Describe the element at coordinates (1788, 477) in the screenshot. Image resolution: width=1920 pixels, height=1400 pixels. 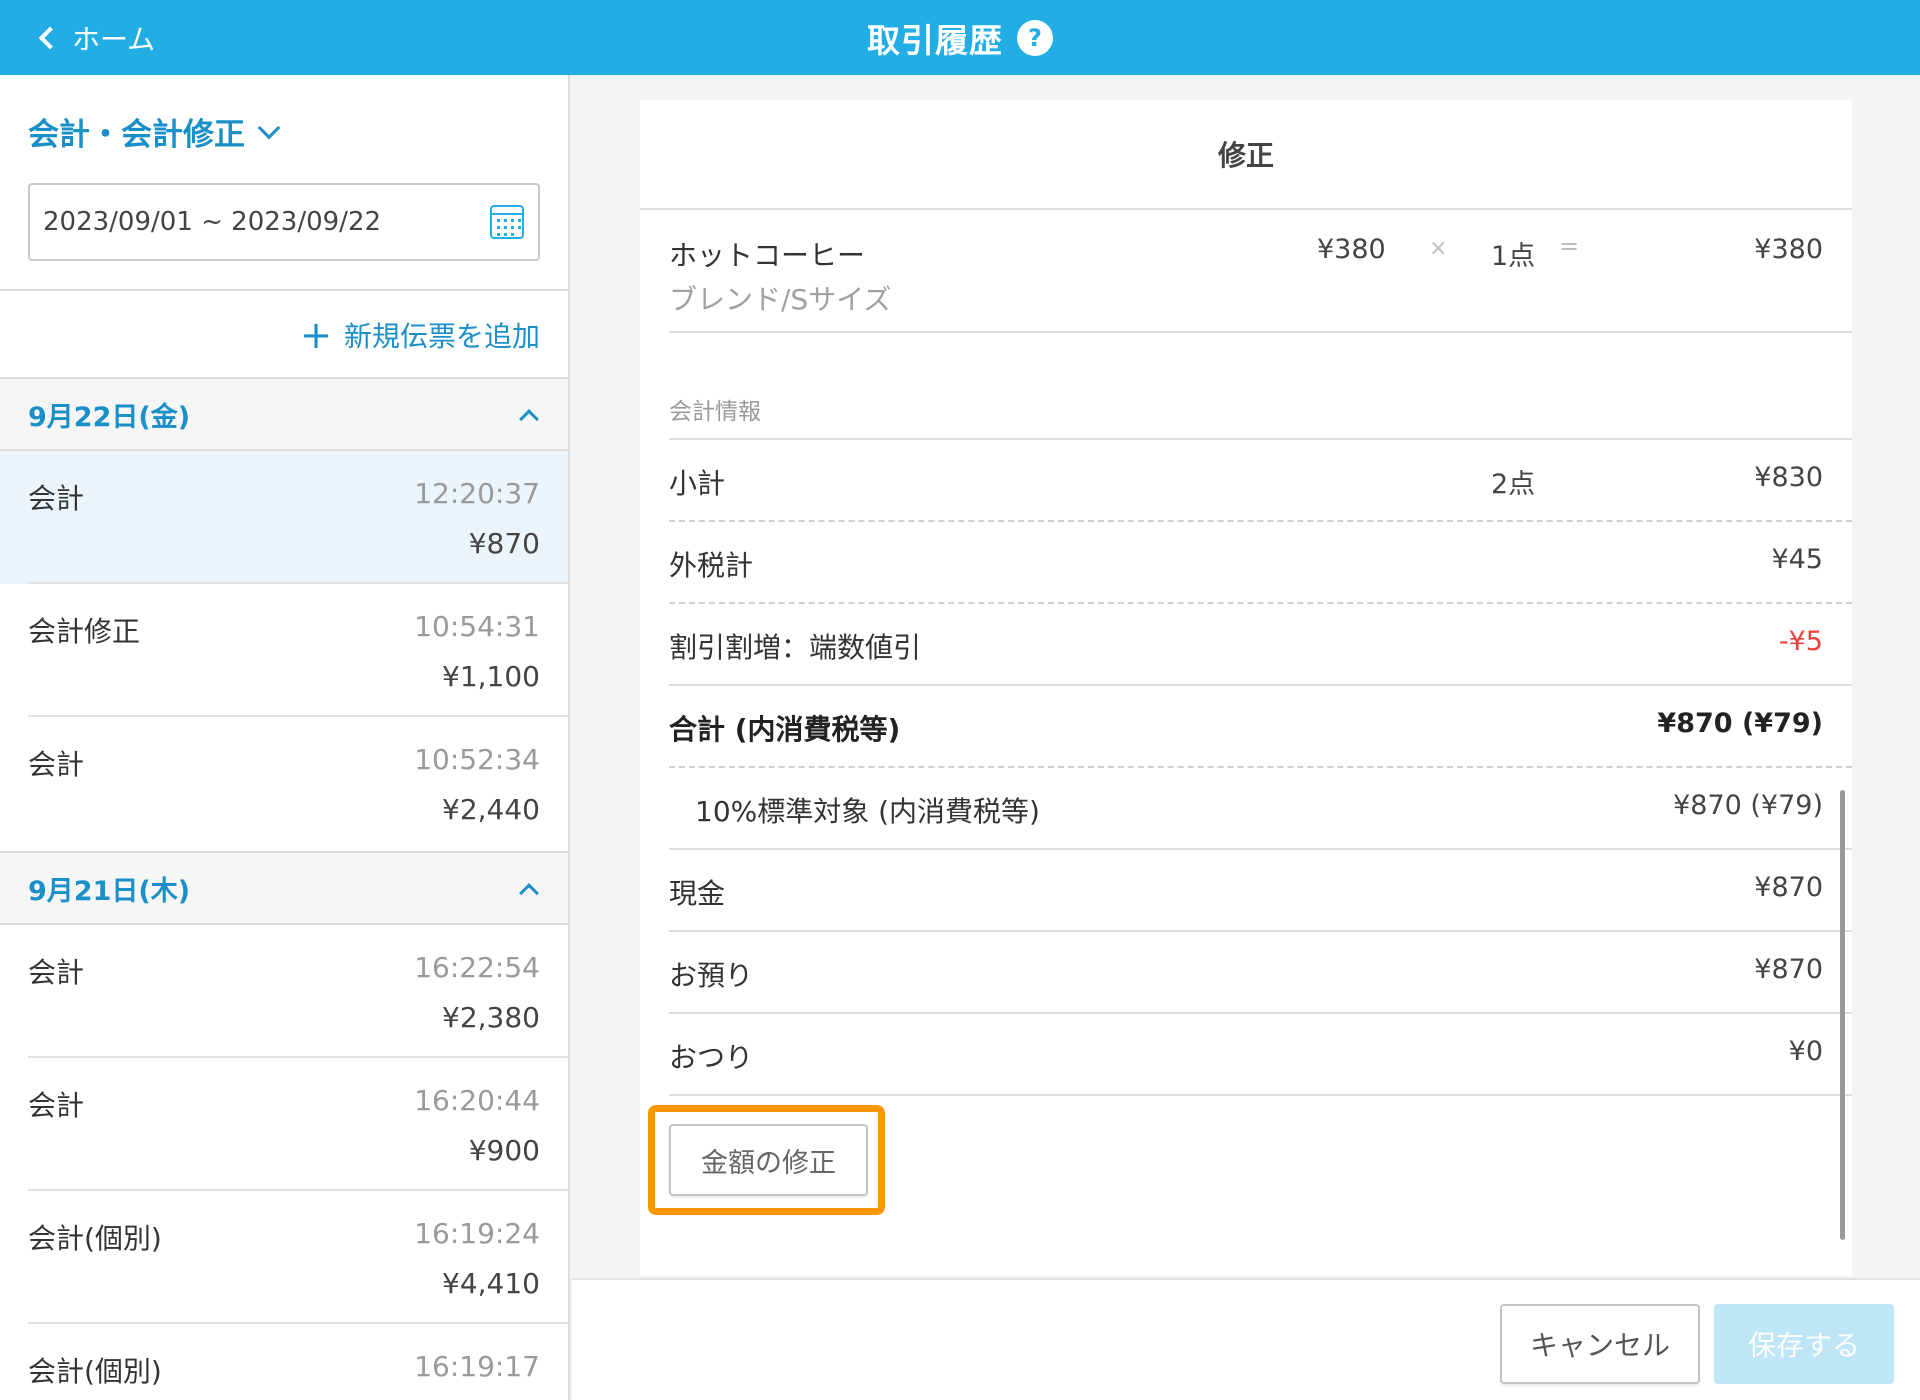
I see `row-value: ¥830` at that location.